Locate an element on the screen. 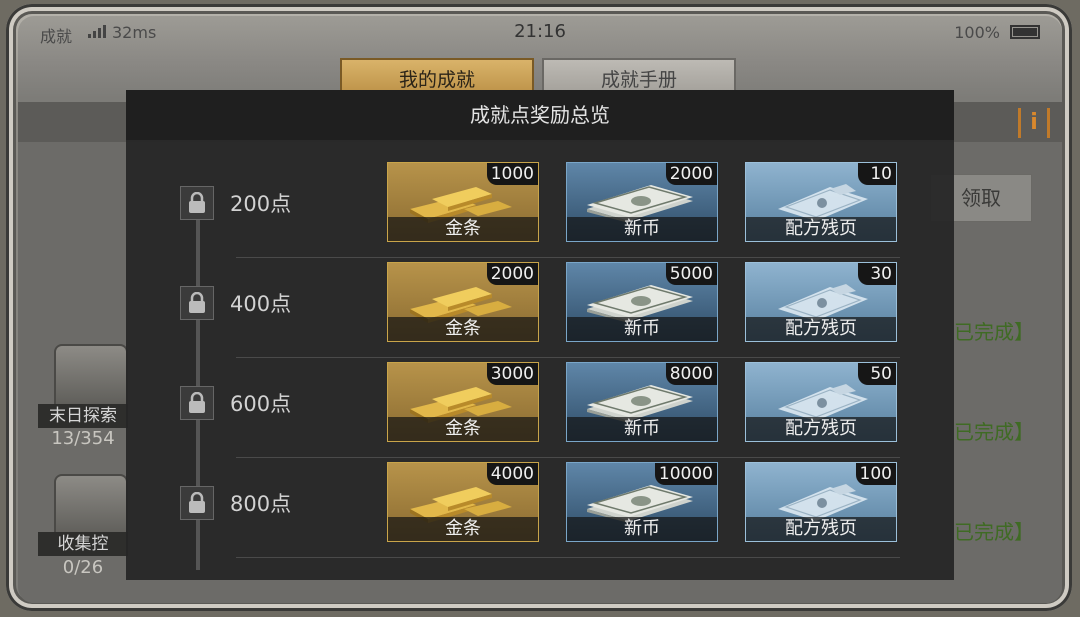 The width and height of the screenshot is (1080, 617). reward-quantity: 10000 is located at coordinates (685, 474).